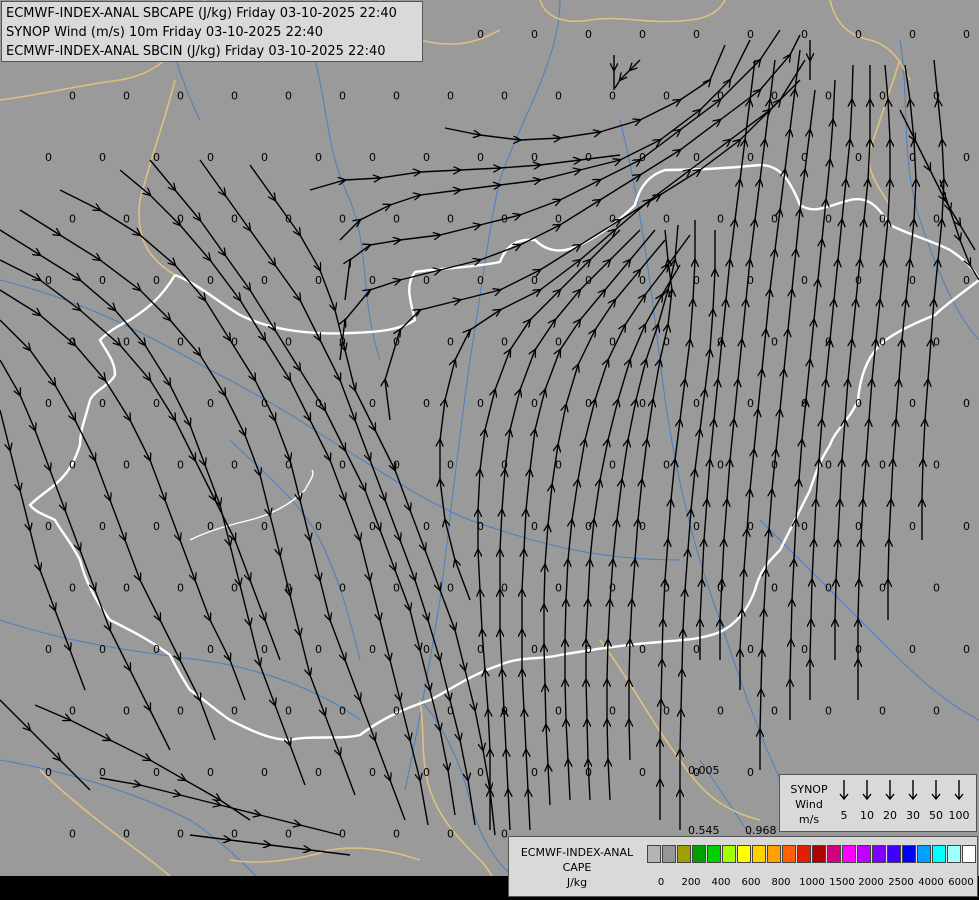 Image resolution: width=979 pixels, height=900 pixels. I want to click on cape-tick-label: 4000, so click(931, 882).